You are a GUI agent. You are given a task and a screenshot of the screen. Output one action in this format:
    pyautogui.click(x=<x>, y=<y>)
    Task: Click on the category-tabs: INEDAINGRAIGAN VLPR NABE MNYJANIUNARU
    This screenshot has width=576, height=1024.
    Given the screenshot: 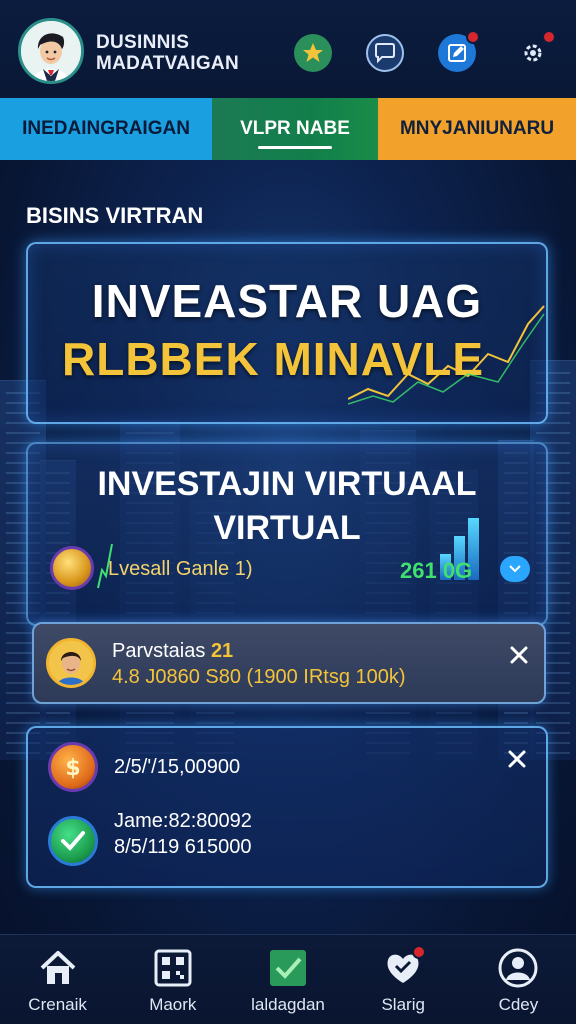 What is the action you would take?
    pyautogui.click(x=288, y=129)
    